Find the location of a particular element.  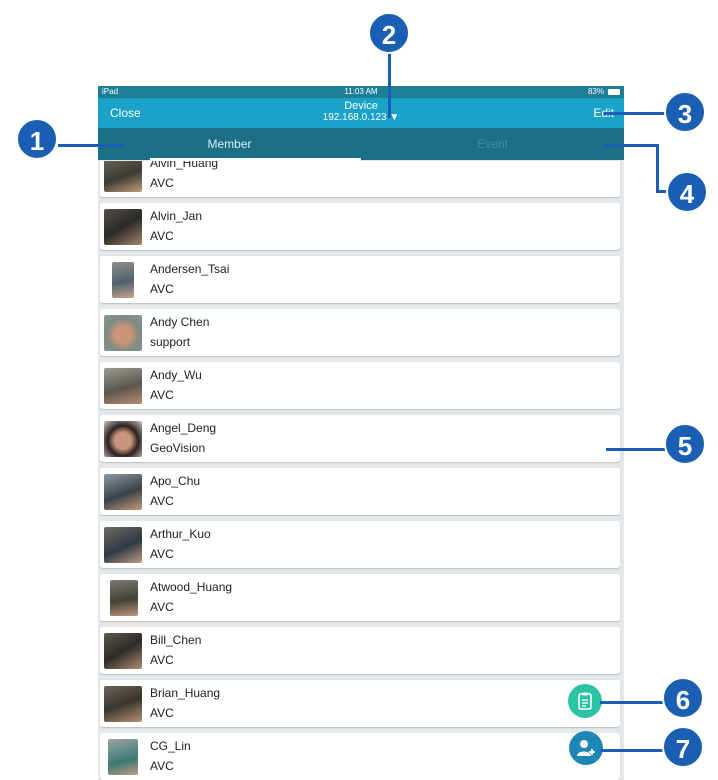

list-item: Alvin_Huang AVC is located at coordinates (360, 179).